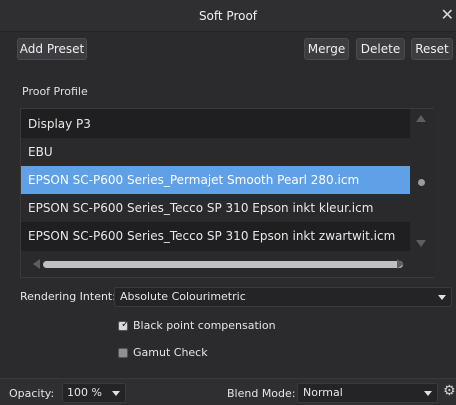  Describe the element at coordinates (84, 392) in the screenshot. I see `opacity-value: 100 %` at that location.